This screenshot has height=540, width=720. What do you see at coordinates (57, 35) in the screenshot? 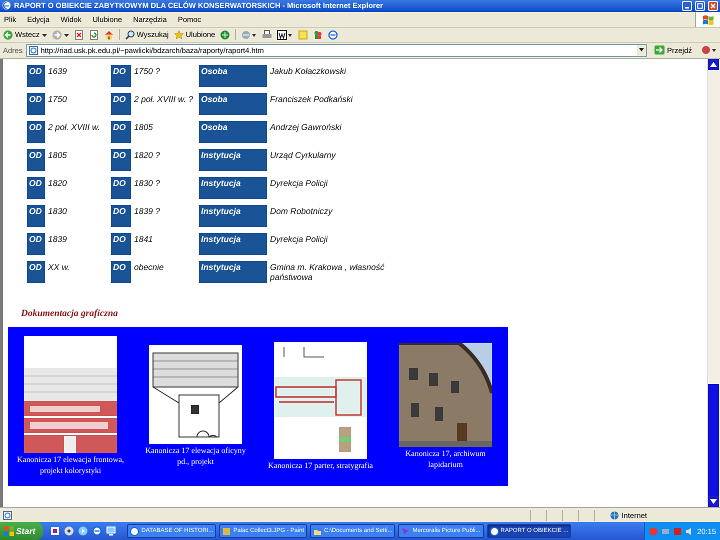
I see `forward-arrow-icon` at bounding box center [57, 35].